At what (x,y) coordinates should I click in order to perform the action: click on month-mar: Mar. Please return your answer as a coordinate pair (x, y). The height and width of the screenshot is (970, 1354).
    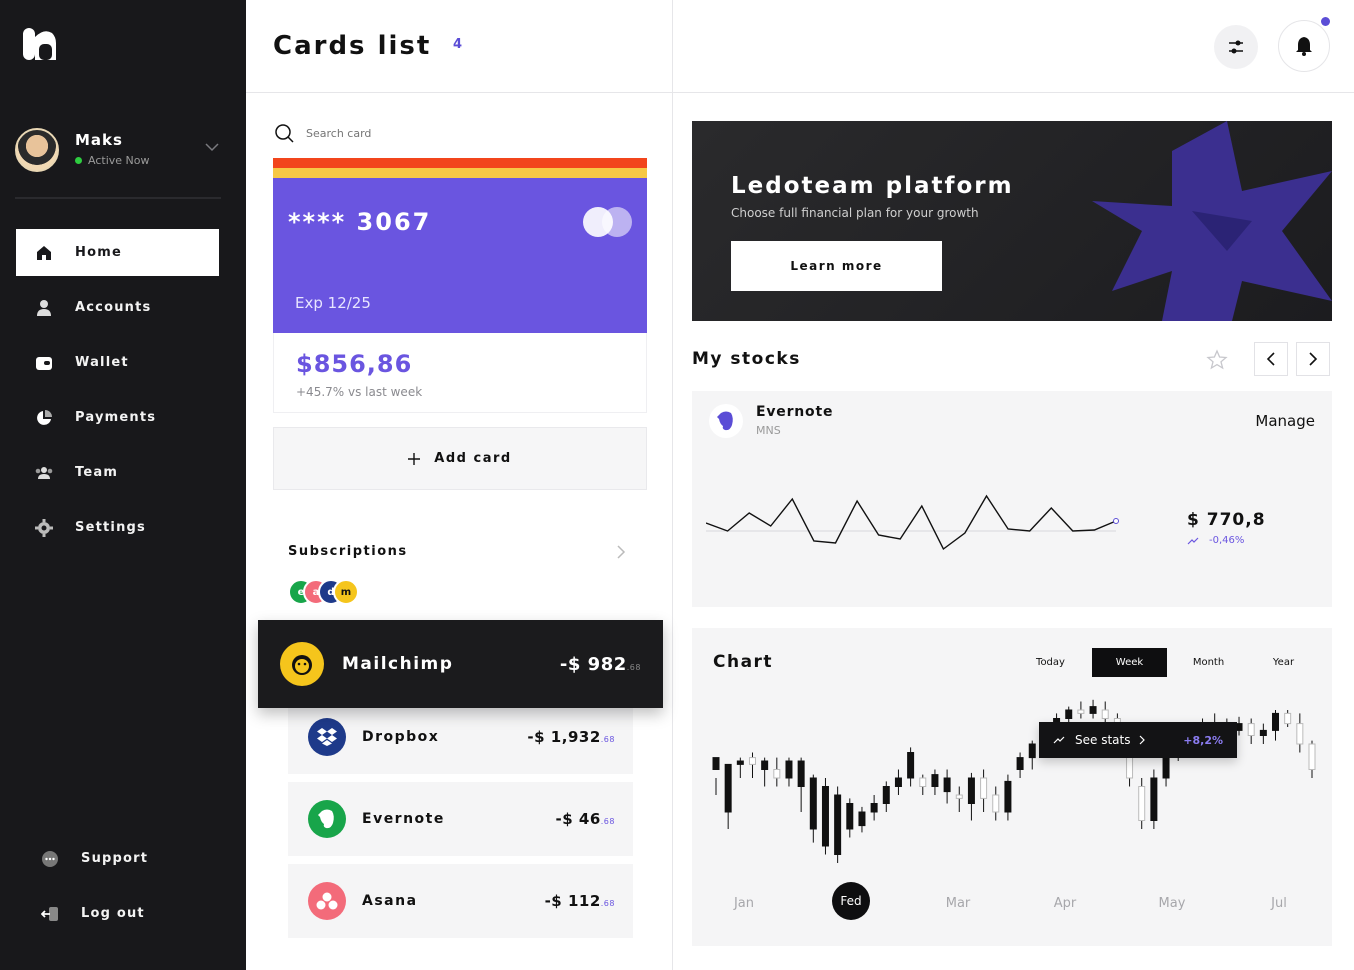
    Looking at the image, I should click on (958, 903).